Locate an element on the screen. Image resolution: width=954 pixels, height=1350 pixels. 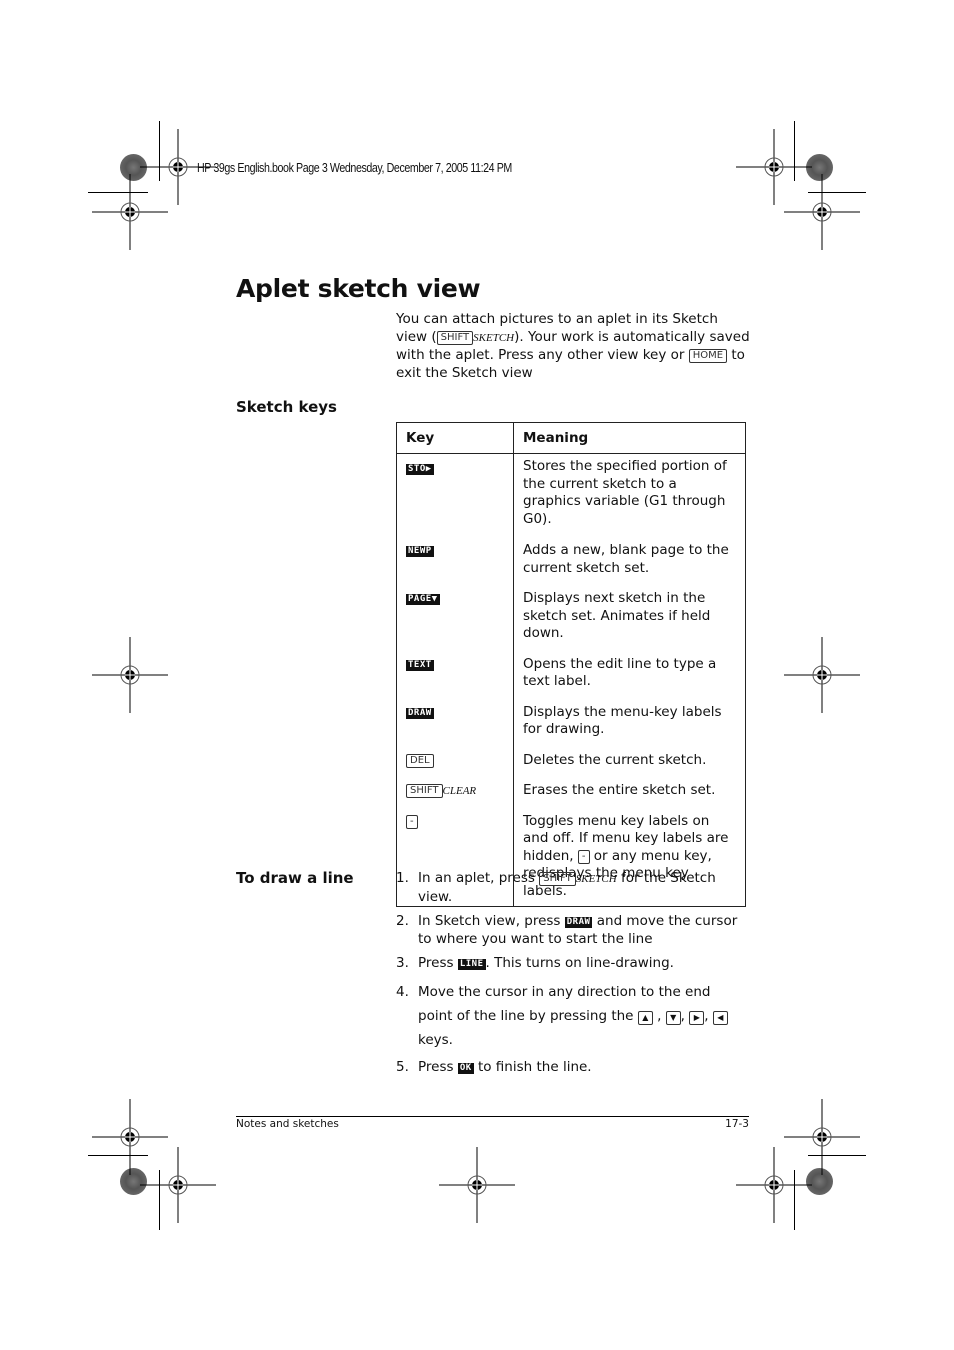
table-row: SHIFT CLEAR Erases the entire sketch set. is located at coordinates (571, 797).